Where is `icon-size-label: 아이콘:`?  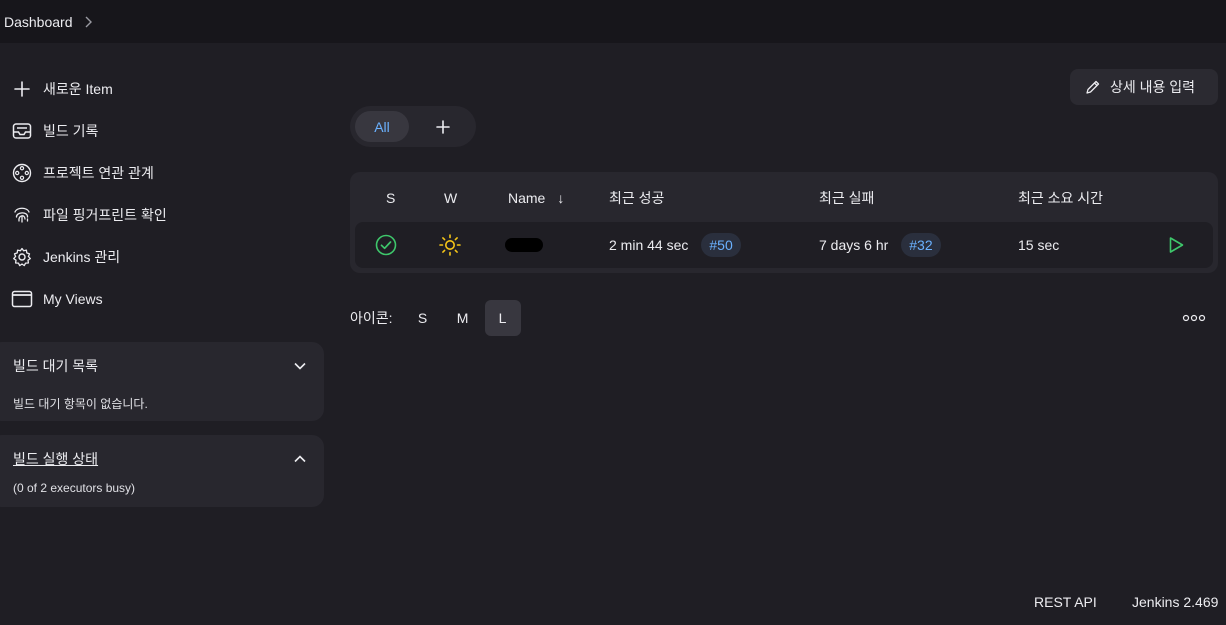 icon-size-label: 아이콘: is located at coordinates (371, 318).